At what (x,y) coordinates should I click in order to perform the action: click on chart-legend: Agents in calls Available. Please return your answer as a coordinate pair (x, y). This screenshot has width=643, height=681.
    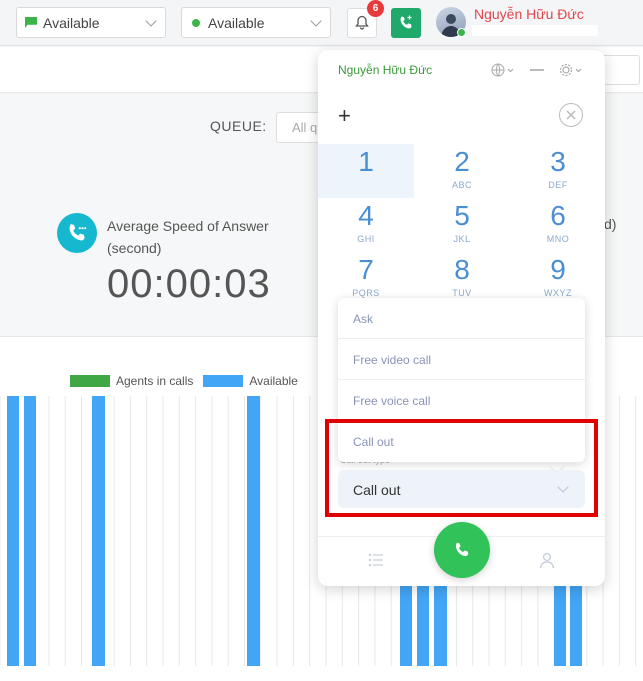
    Looking at the image, I should click on (189, 381).